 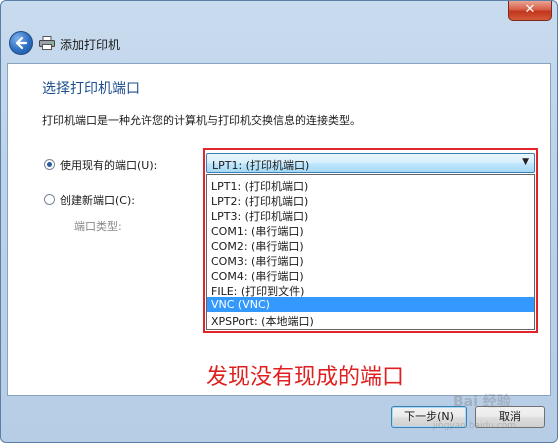 I want to click on close-icon: ✕, so click(x=530, y=9).